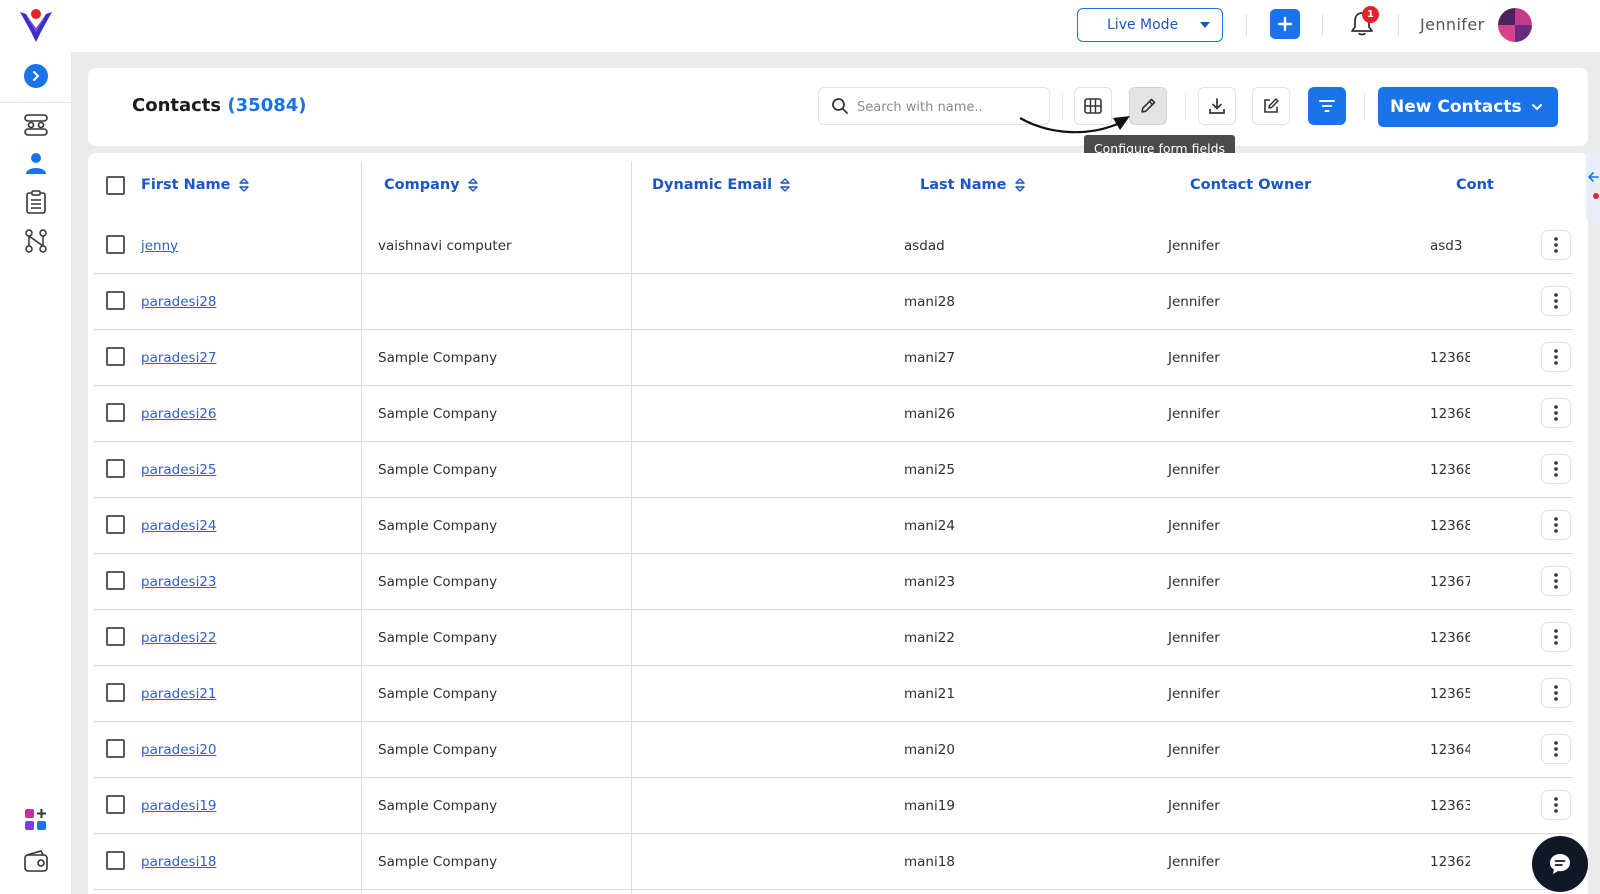 The width and height of the screenshot is (1600, 894). Describe the element at coordinates (159, 245) in the screenshot. I see `first-name-link: jenny` at that location.